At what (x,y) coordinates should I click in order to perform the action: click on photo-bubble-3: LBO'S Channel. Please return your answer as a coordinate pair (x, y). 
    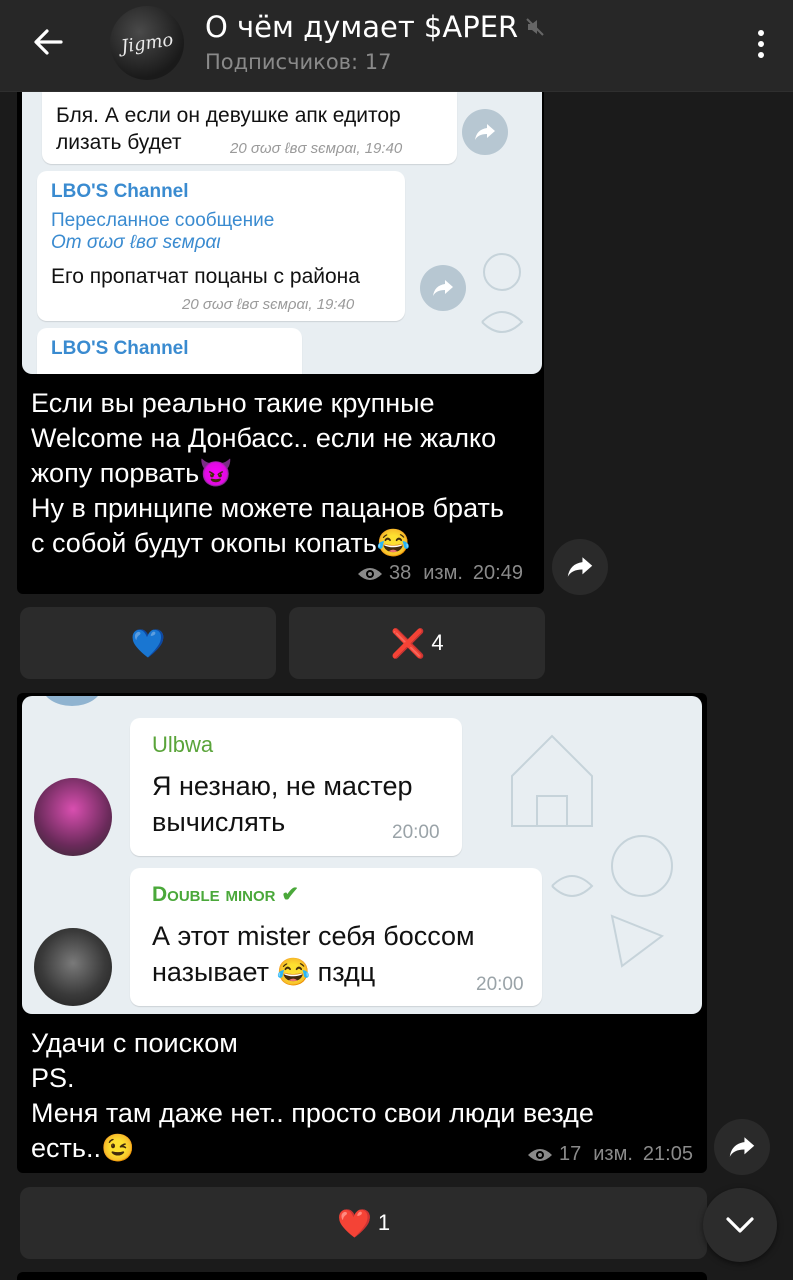
    Looking at the image, I should click on (169, 351).